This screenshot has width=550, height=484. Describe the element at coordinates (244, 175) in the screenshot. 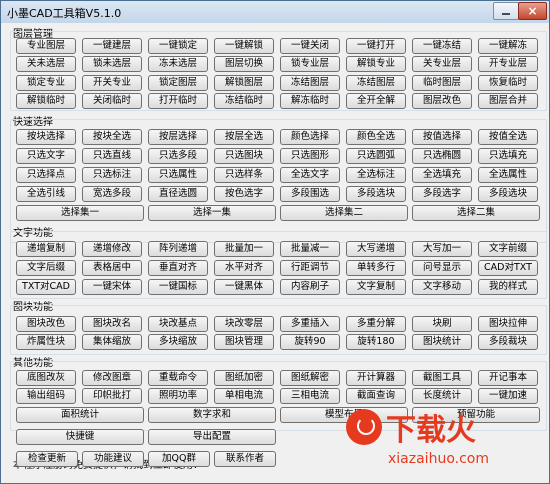

I see `tool-button: 只选样条` at that location.